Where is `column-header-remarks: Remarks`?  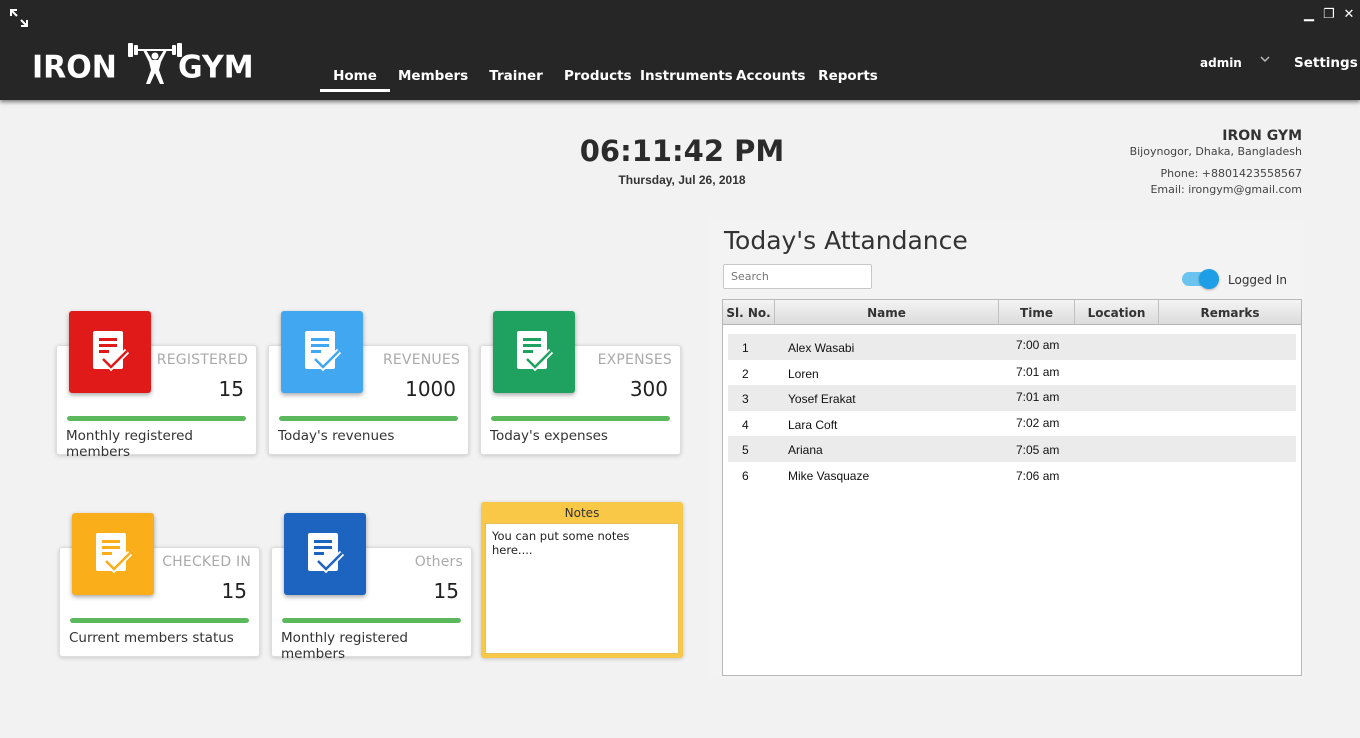 column-header-remarks: Remarks is located at coordinates (1230, 312).